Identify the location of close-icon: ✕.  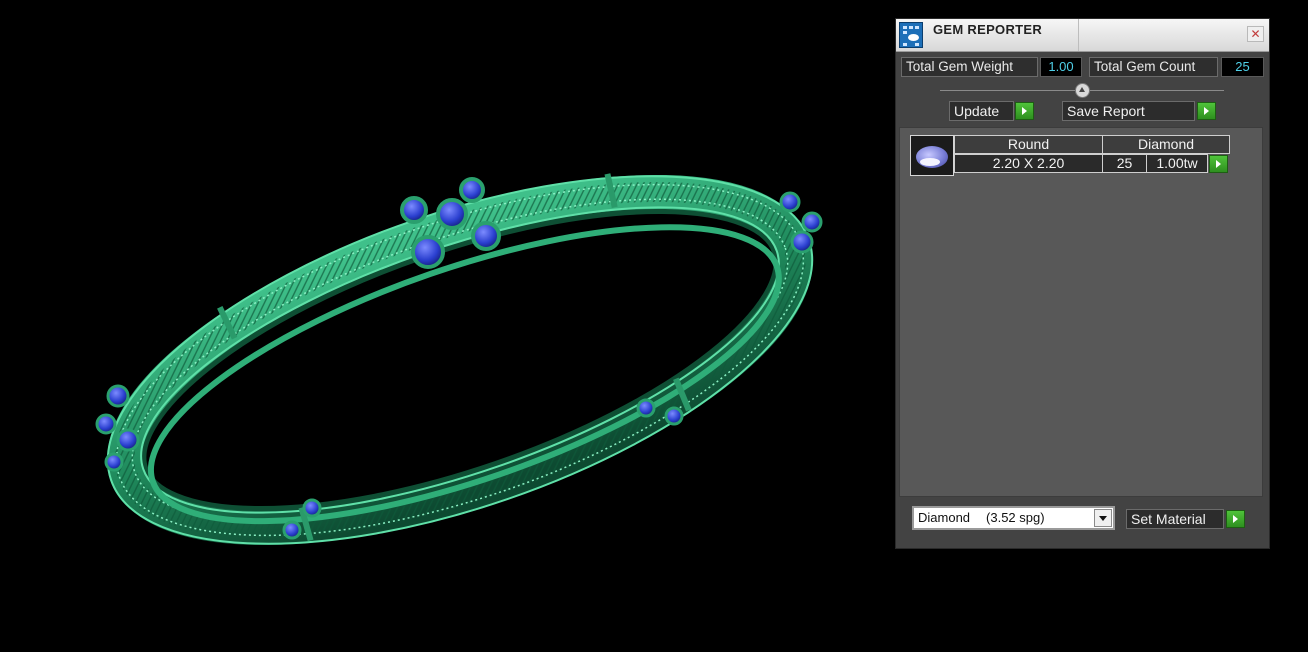
(1255, 34).